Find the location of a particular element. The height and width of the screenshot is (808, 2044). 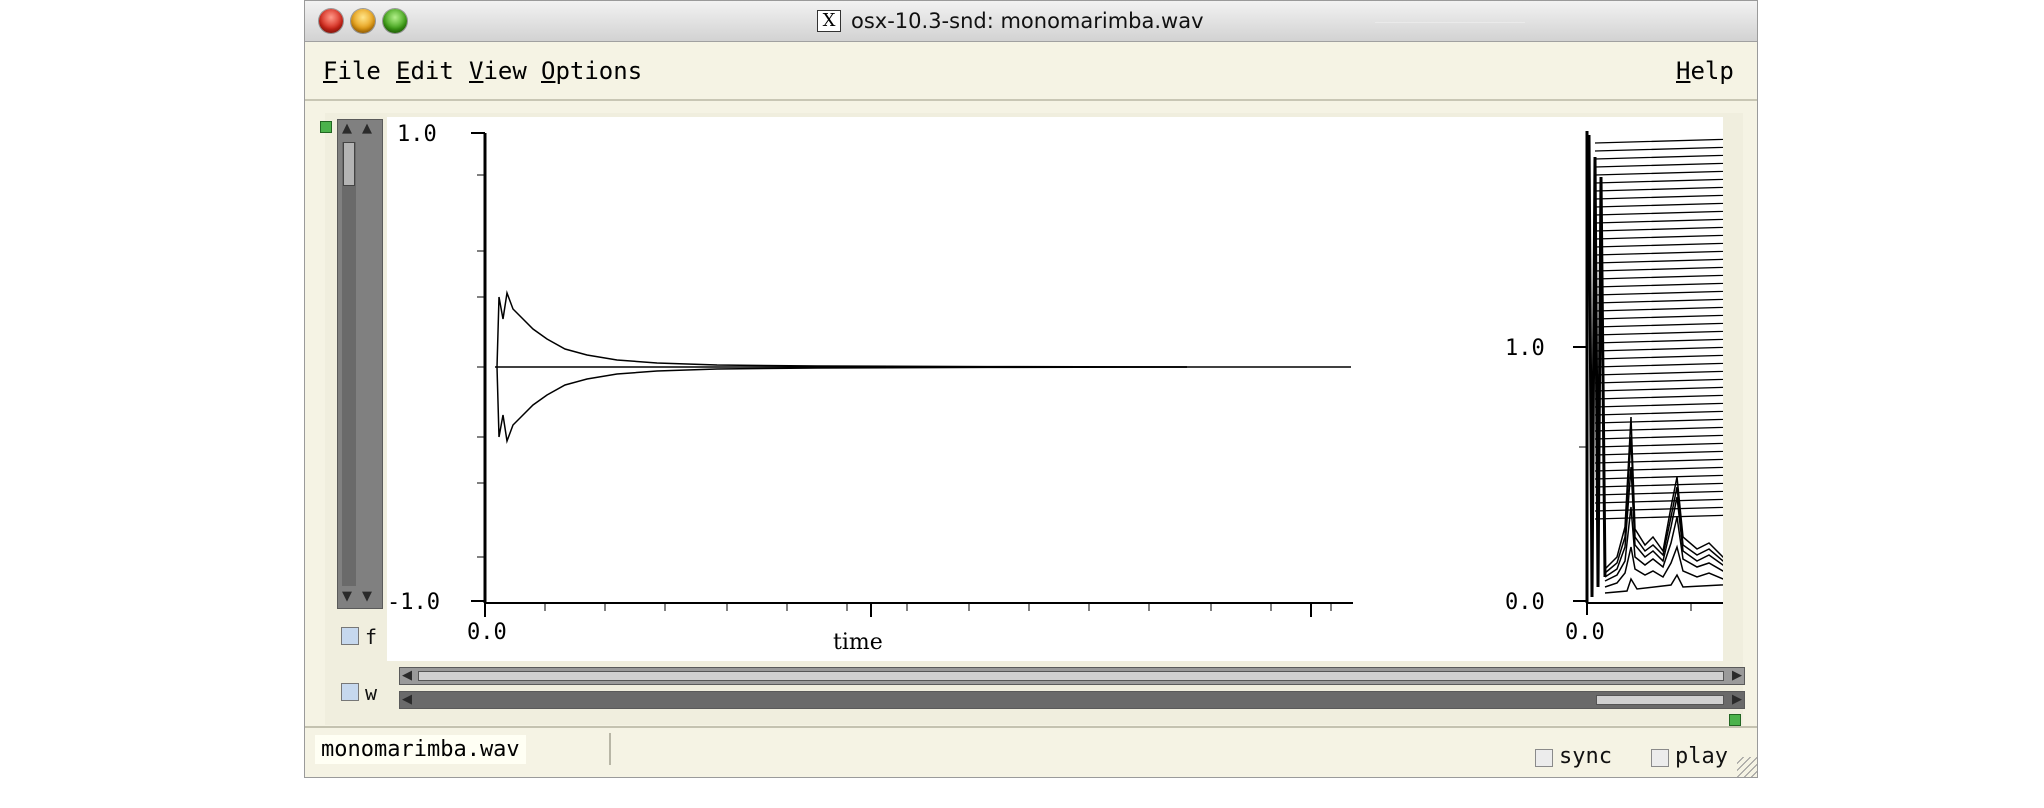

close-icon is located at coordinates (331, 21).